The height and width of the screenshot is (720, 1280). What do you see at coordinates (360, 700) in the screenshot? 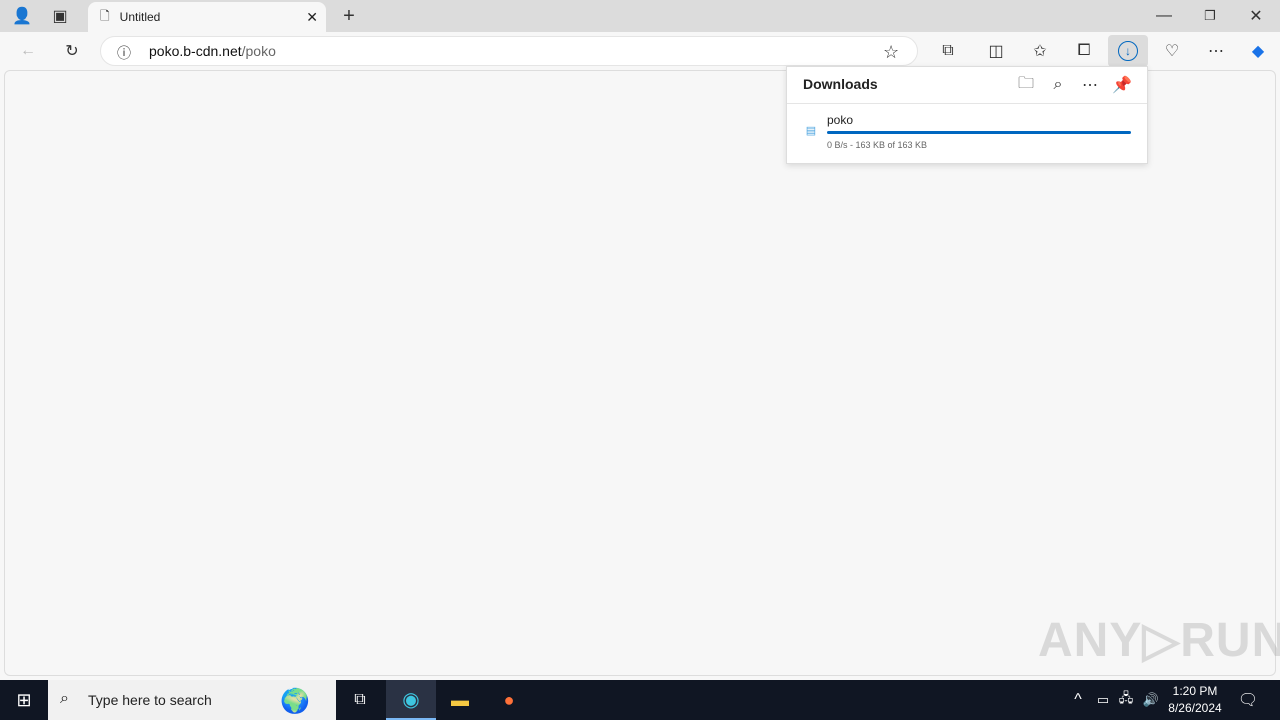
I see `task-view-icon: ⧉` at bounding box center [360, 700].